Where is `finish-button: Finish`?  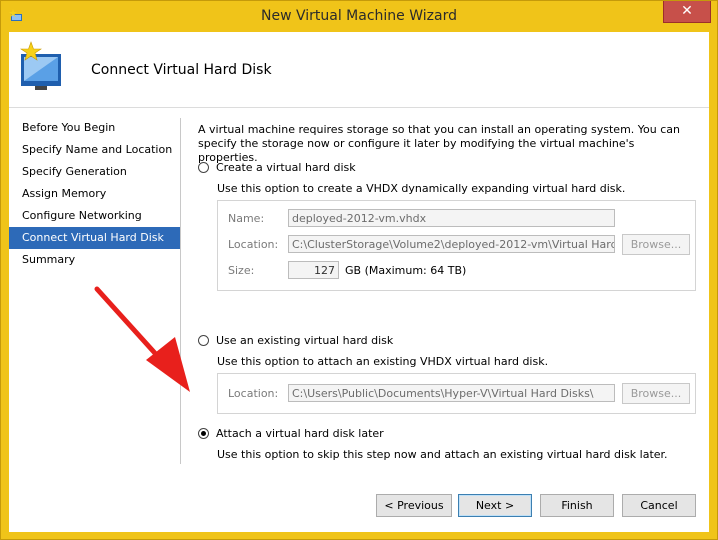 finish-button: Finish is located at coordinates (577, 505).